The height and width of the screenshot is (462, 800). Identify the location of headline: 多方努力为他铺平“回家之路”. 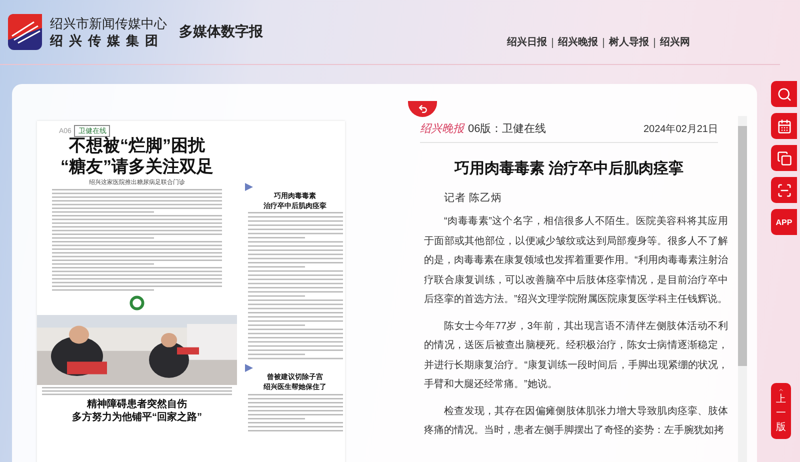
(137, 418).